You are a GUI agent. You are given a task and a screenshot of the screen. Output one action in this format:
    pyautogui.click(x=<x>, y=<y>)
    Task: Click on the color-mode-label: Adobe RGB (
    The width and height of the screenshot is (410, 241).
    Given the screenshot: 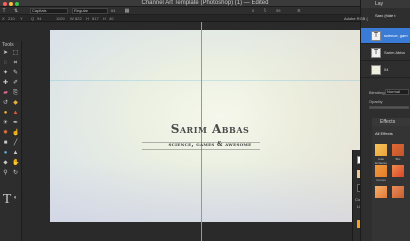 What is the action you would take?
    pyautogui.click(x=356, y=18)
    